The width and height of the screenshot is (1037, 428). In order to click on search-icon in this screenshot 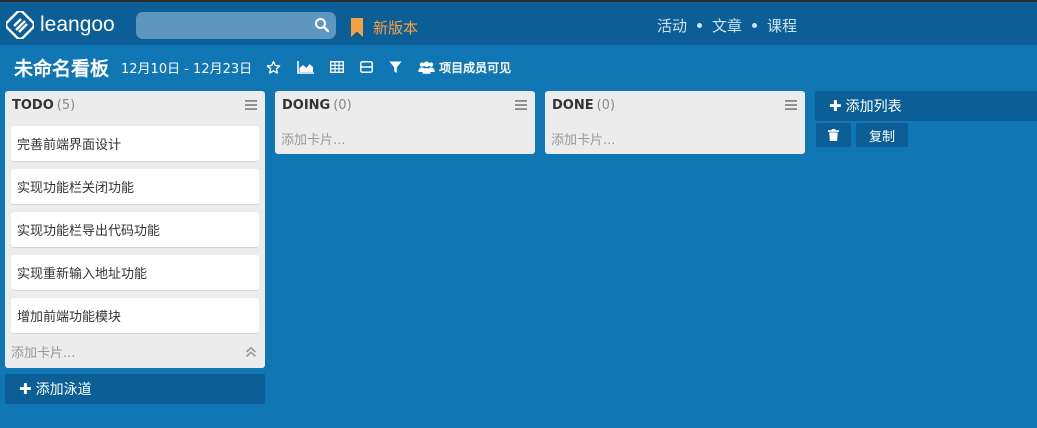, I will do `click(322, 25)`.